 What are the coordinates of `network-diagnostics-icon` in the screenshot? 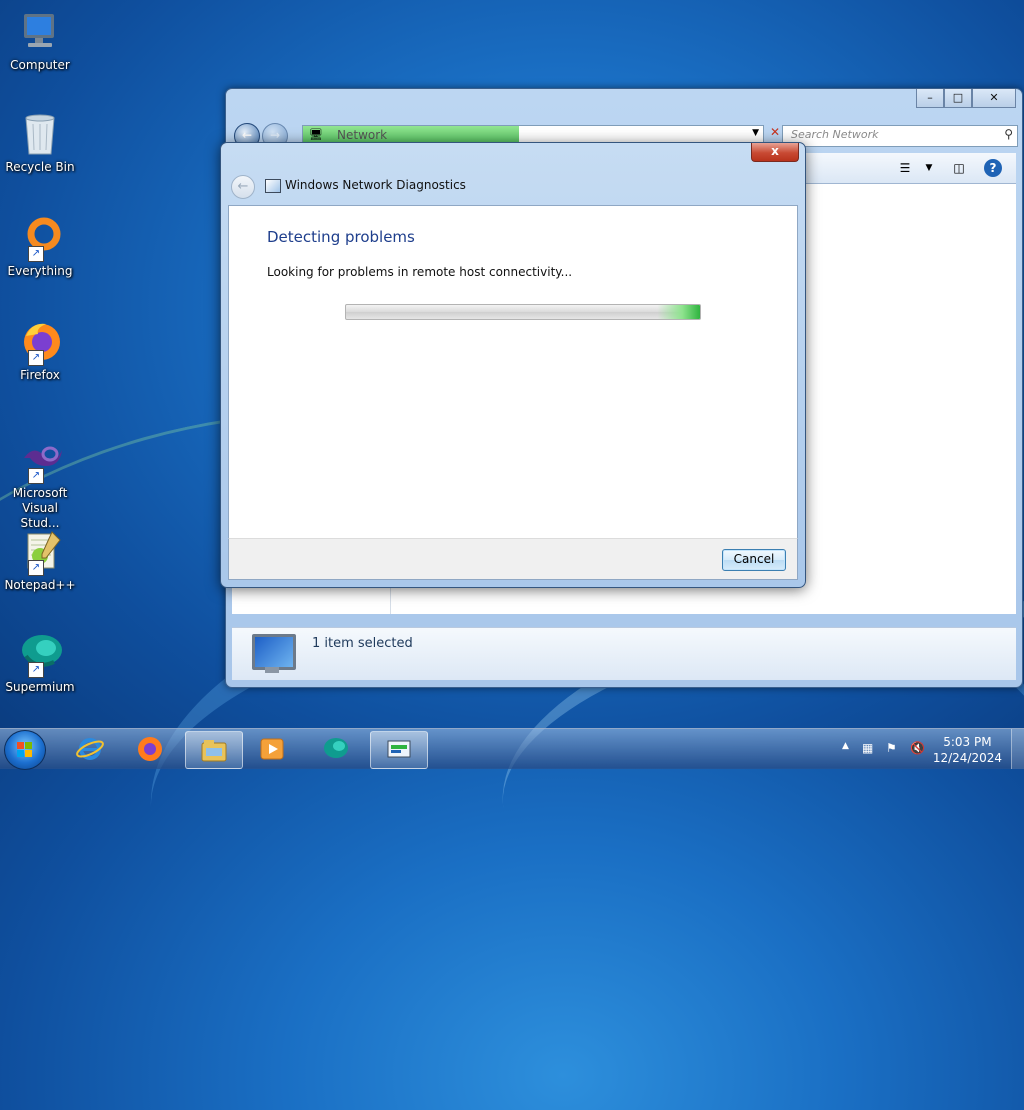 It's located at (399, 749).